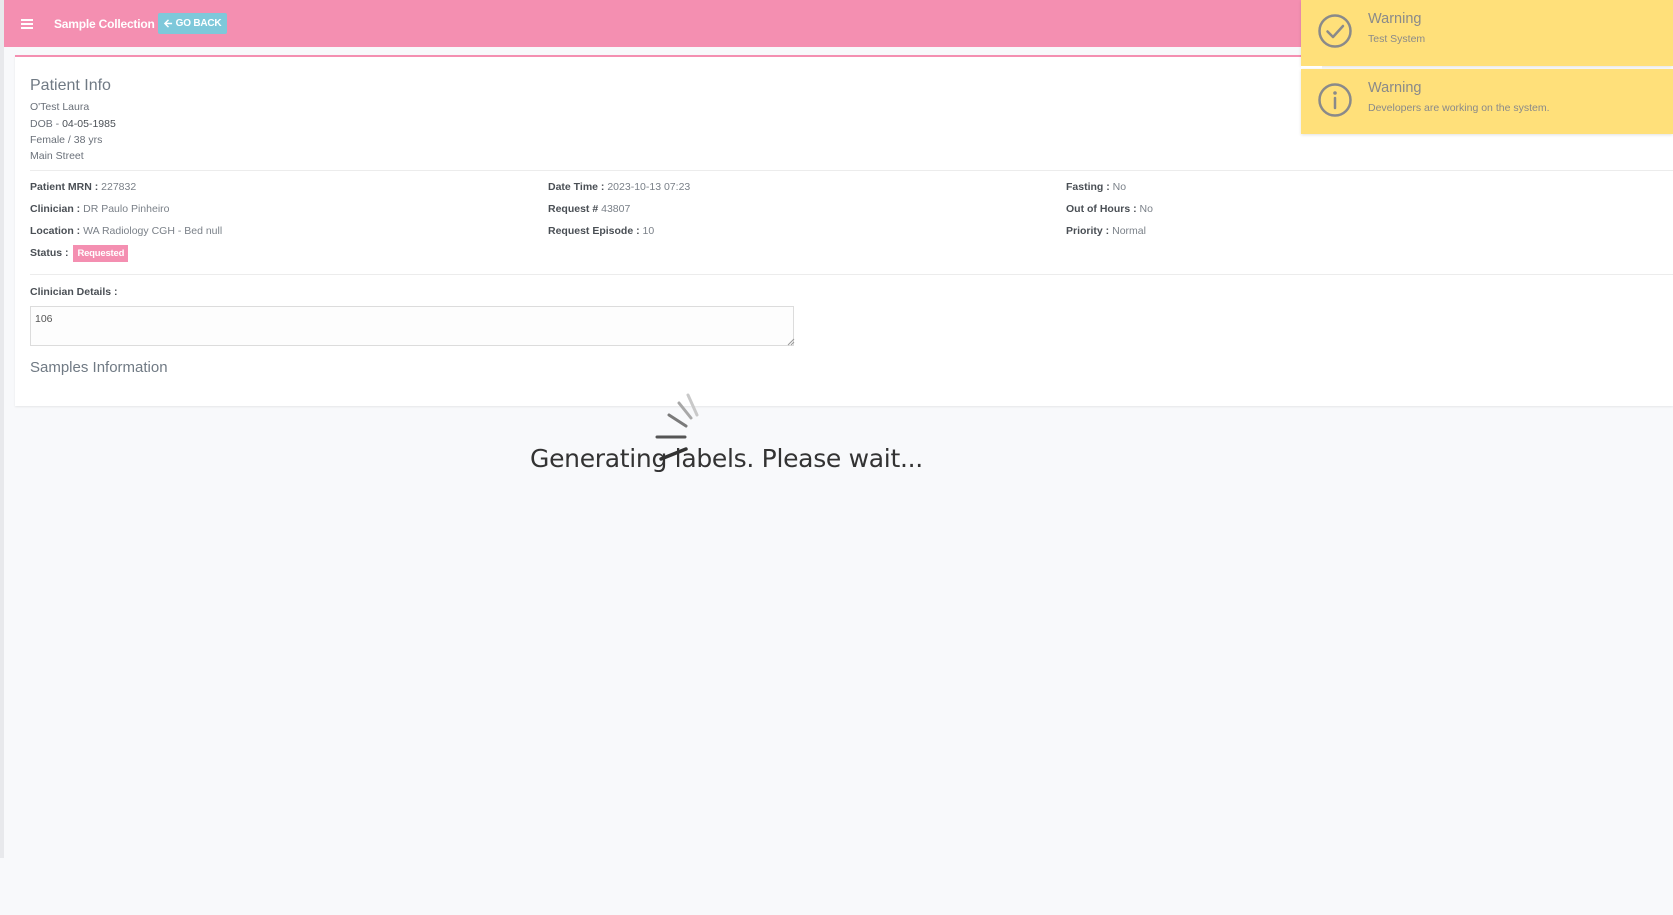 The image size is (1673, 915). Describe the element at coordinates (1088, 187) in the screenshot. I see `field-label: Fasting :` at that location.